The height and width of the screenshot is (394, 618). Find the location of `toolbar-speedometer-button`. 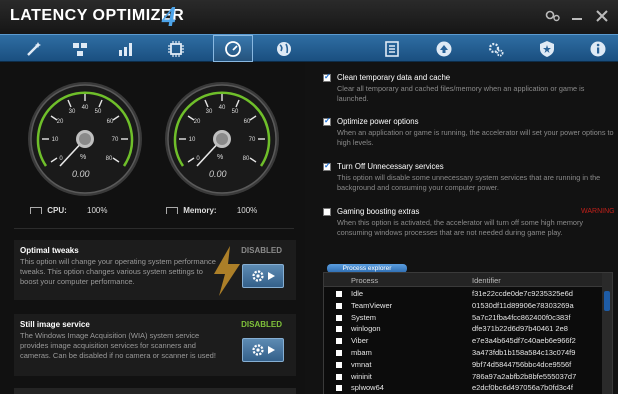

toolbar-speedometer-button is located at coordinates (233, 48).